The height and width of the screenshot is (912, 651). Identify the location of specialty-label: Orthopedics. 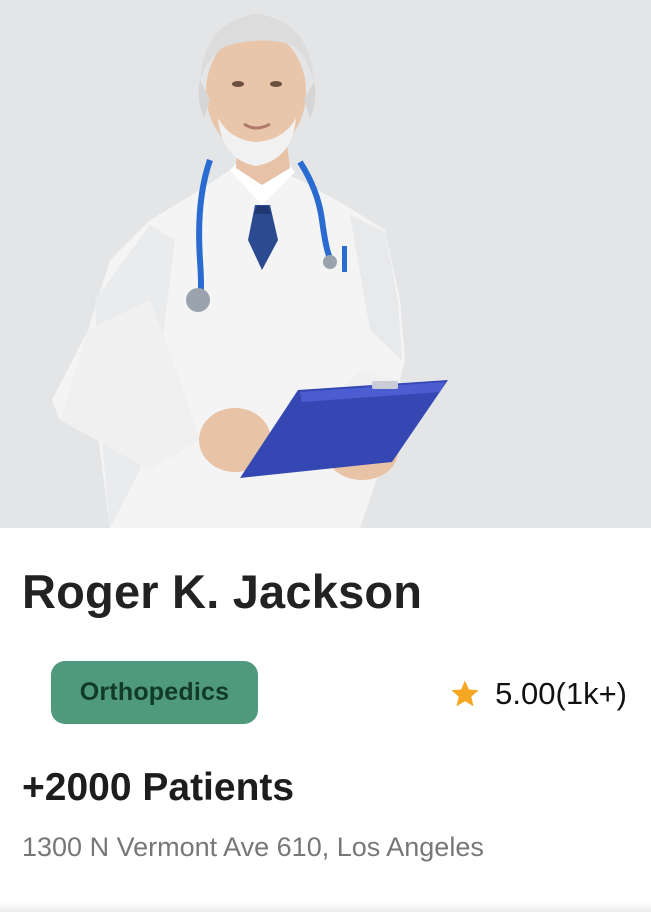
(154, 692).